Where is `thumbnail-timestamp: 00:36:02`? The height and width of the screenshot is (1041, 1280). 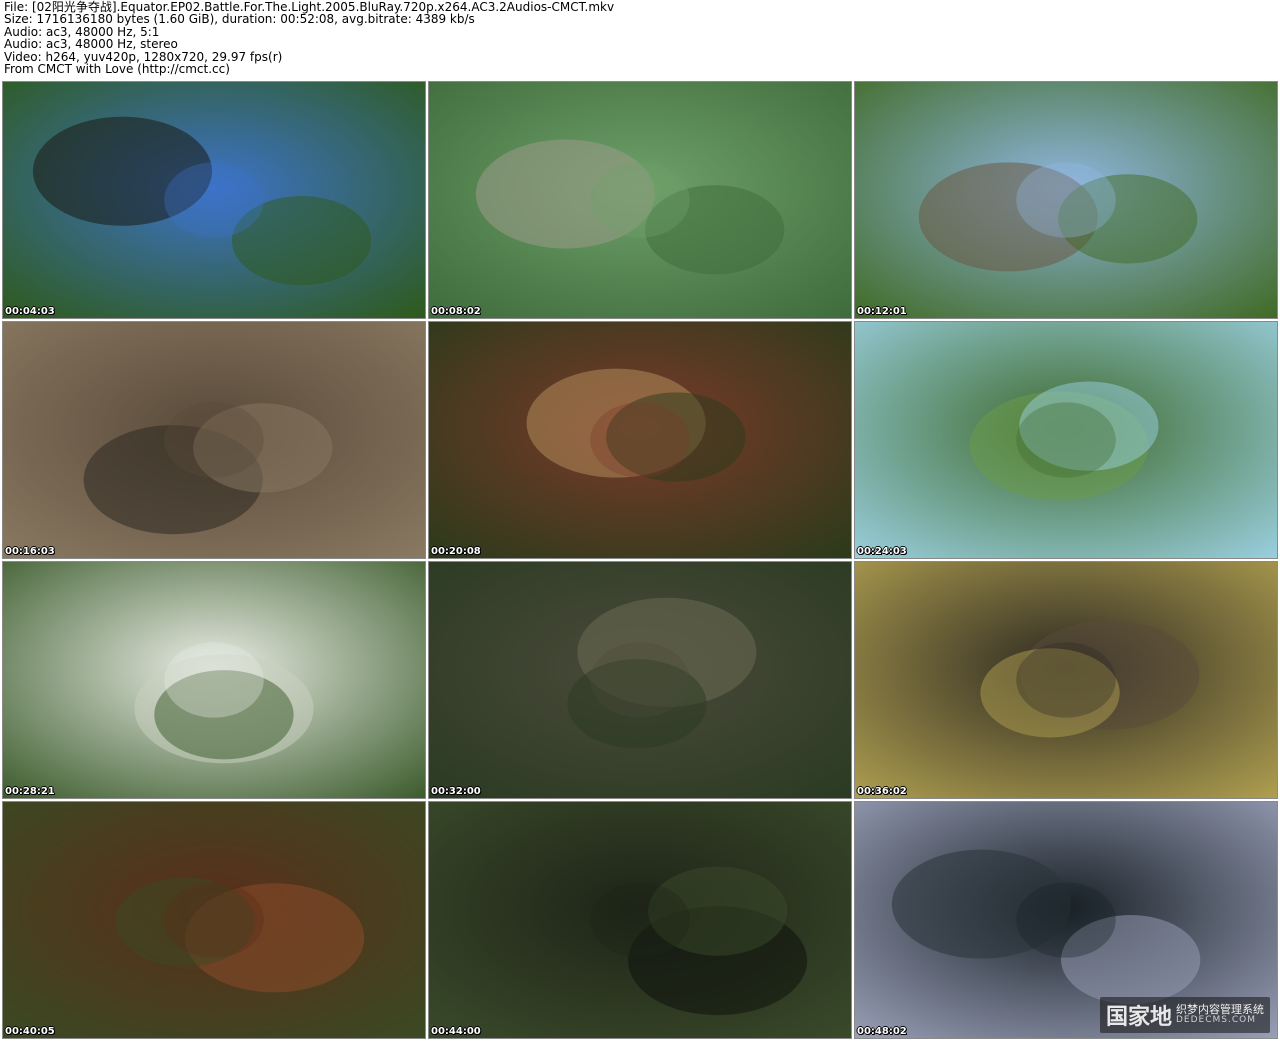
thumbnail-timestamp: 00:36:02 is located at coordinates (882, 791).